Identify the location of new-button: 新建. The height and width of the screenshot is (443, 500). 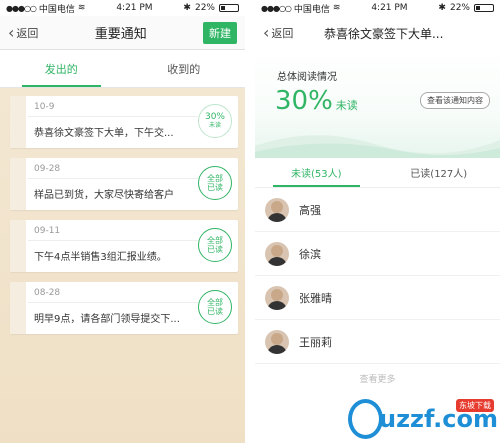
(219, 32).